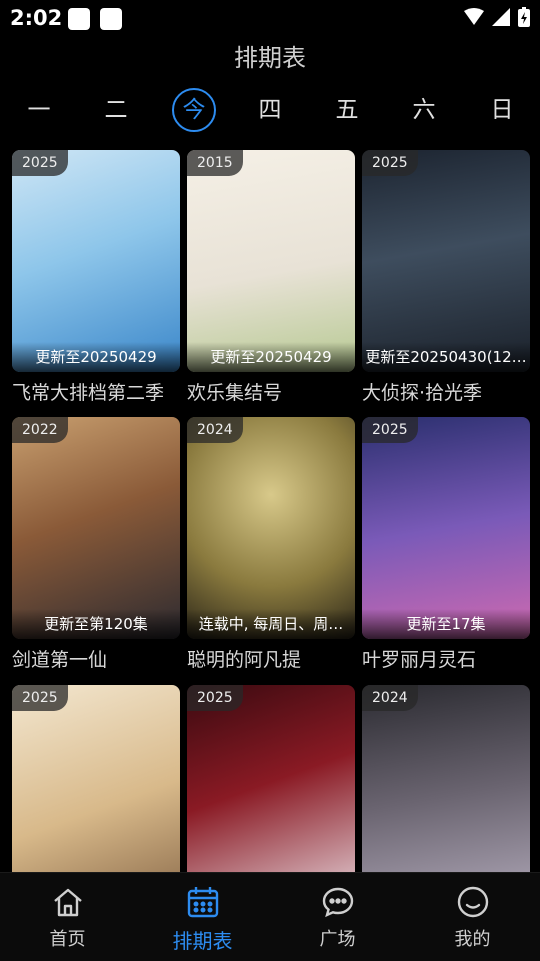 The image size is (540, 961). Describe the element at coordinates (501, 17) in the screenshot. I see `signal-icon` at that location.